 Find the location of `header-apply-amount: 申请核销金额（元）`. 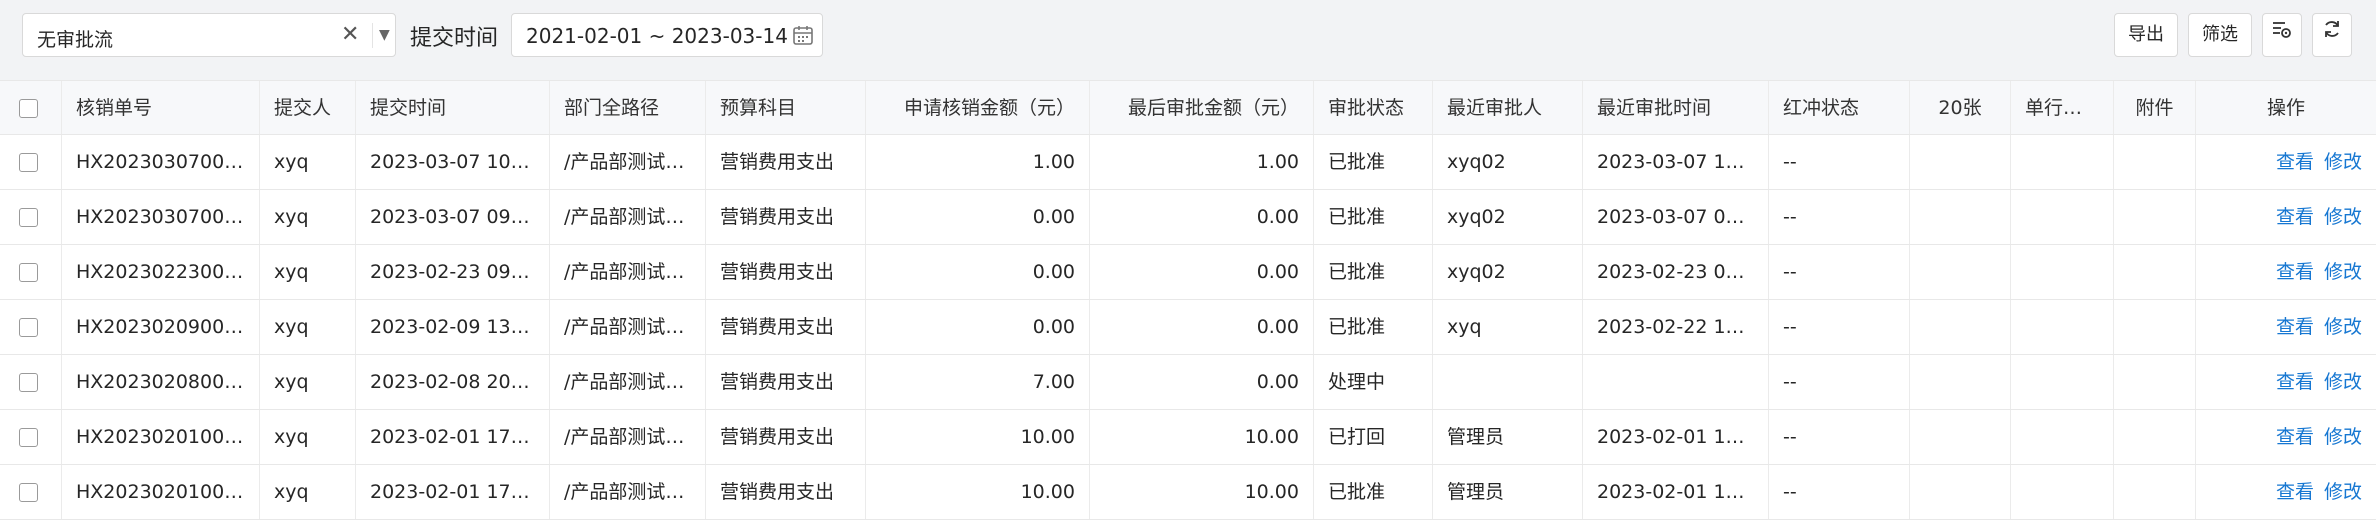

header-apply-amount: 申请核销金额（元） is located at coordinates (978, 107).